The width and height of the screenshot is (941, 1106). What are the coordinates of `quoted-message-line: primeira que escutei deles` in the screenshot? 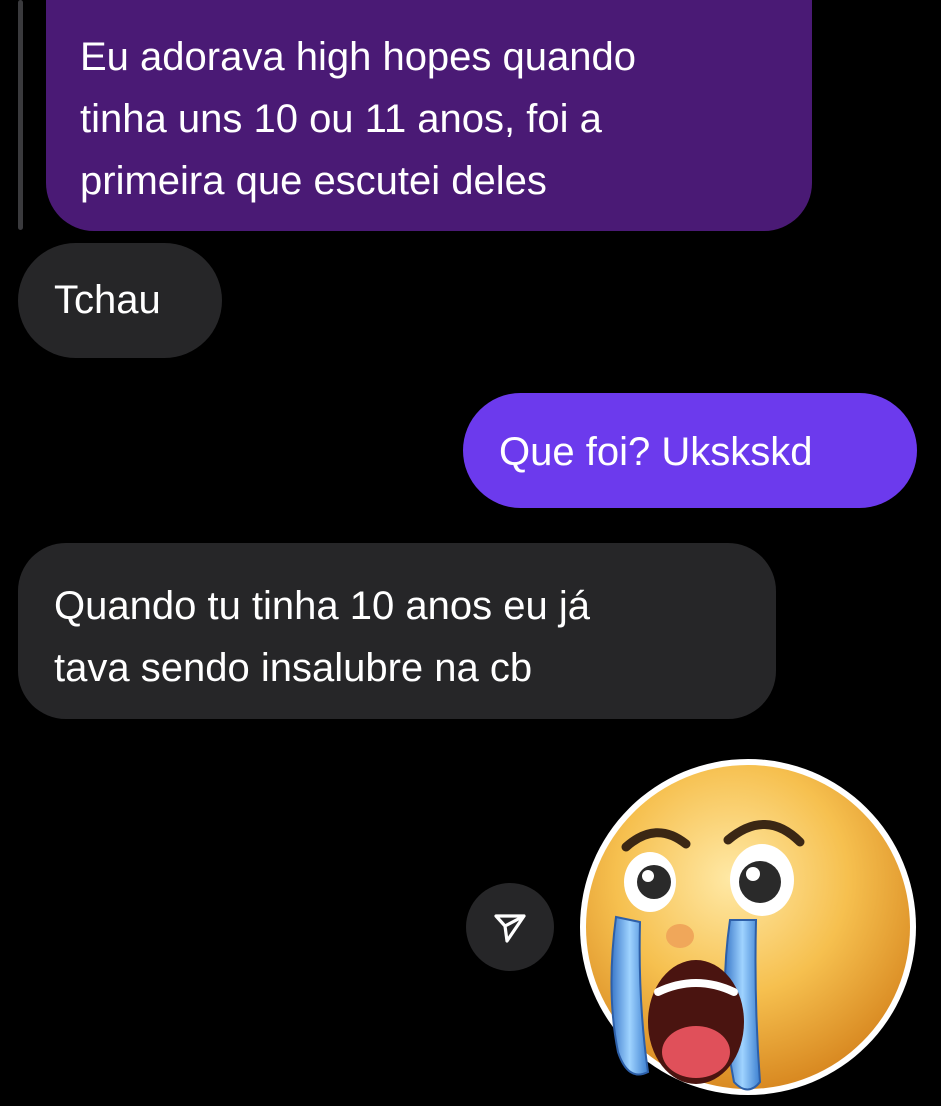 It's located at (313, 181).